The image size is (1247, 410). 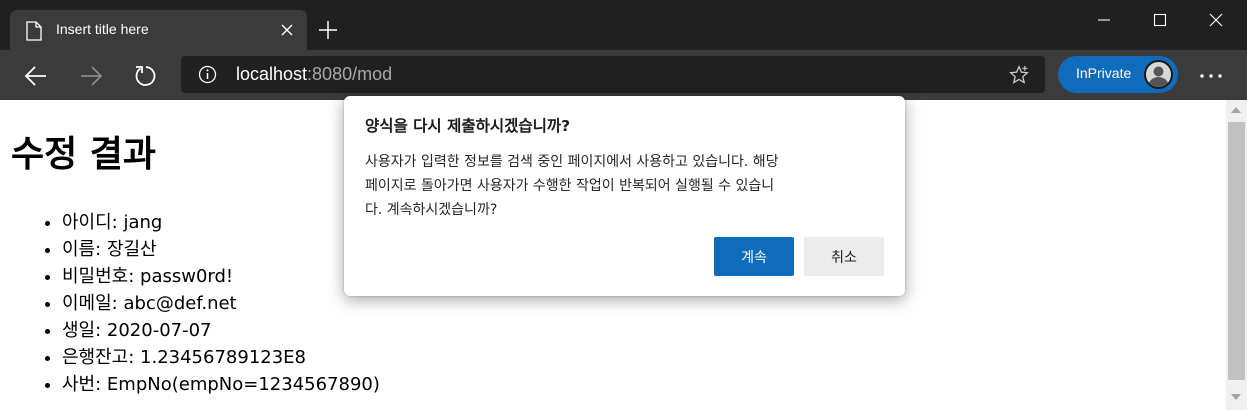 I want to click on minimize-button, so click(x=1104, y=20).